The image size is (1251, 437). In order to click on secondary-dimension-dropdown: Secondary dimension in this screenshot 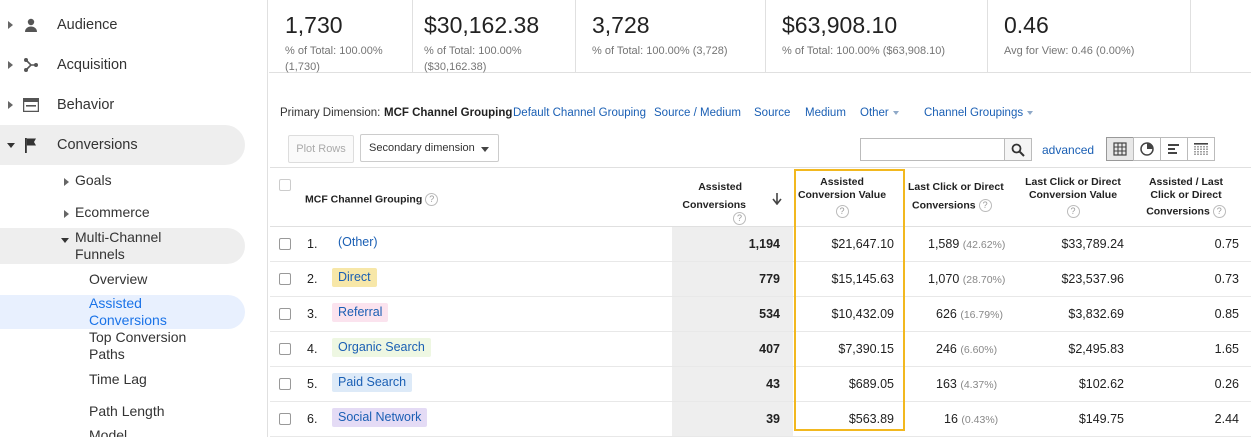, I will do `click(429, 148)`.